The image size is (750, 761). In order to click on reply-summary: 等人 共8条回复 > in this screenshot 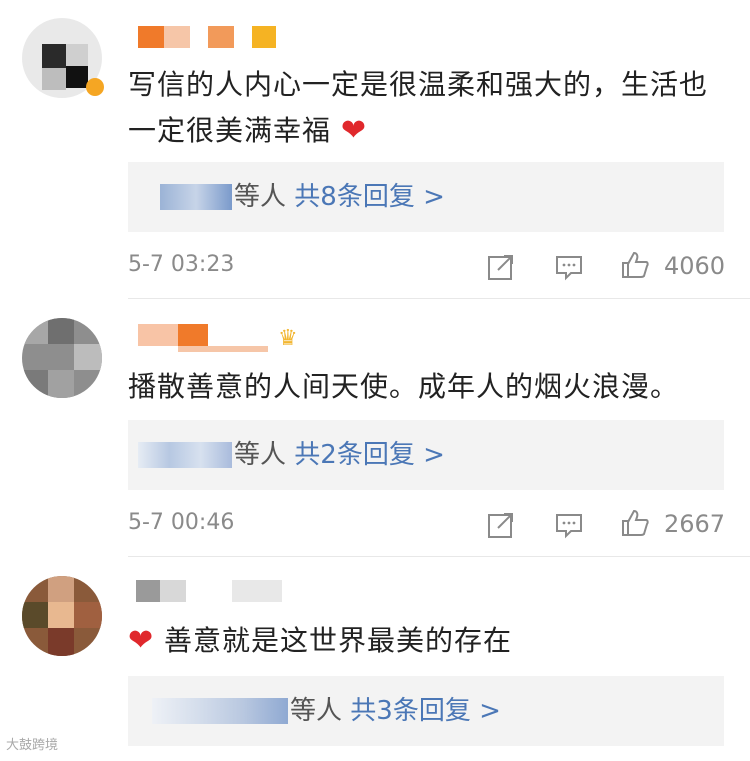, I will do `click(339, 197)`.